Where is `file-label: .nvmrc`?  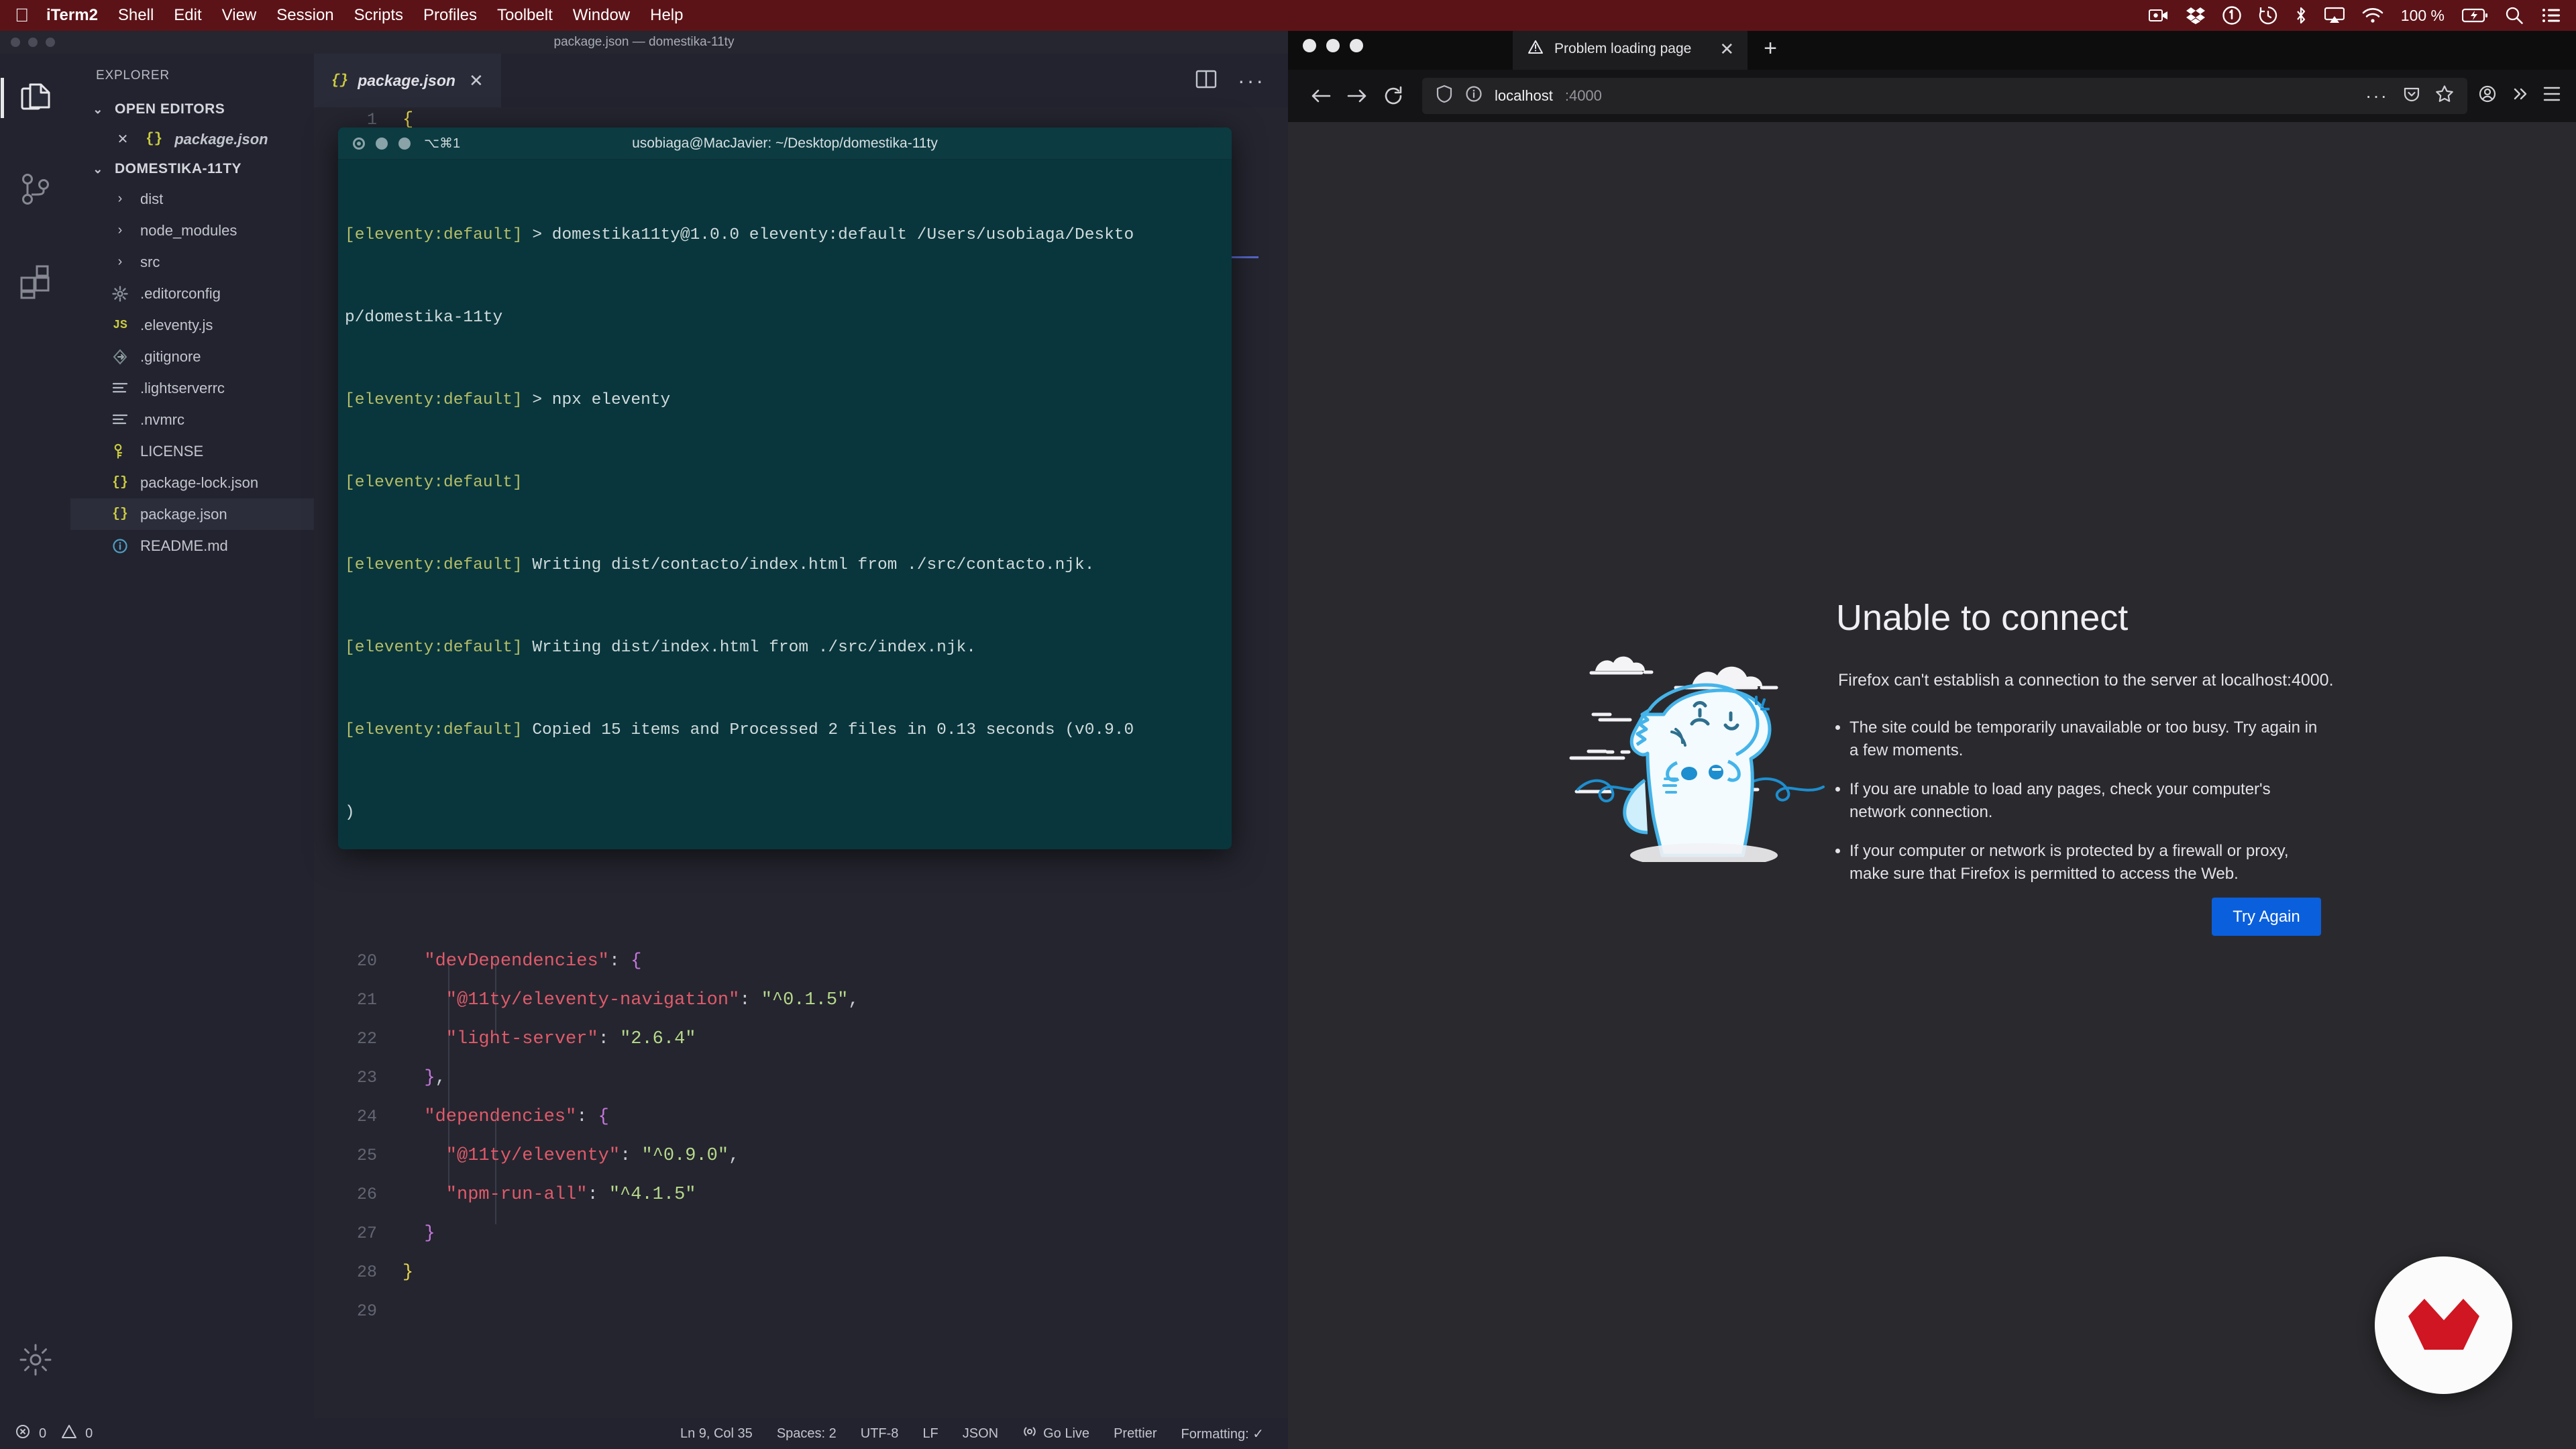 file-label: .nvmrc is located at coordinates (162, 419).